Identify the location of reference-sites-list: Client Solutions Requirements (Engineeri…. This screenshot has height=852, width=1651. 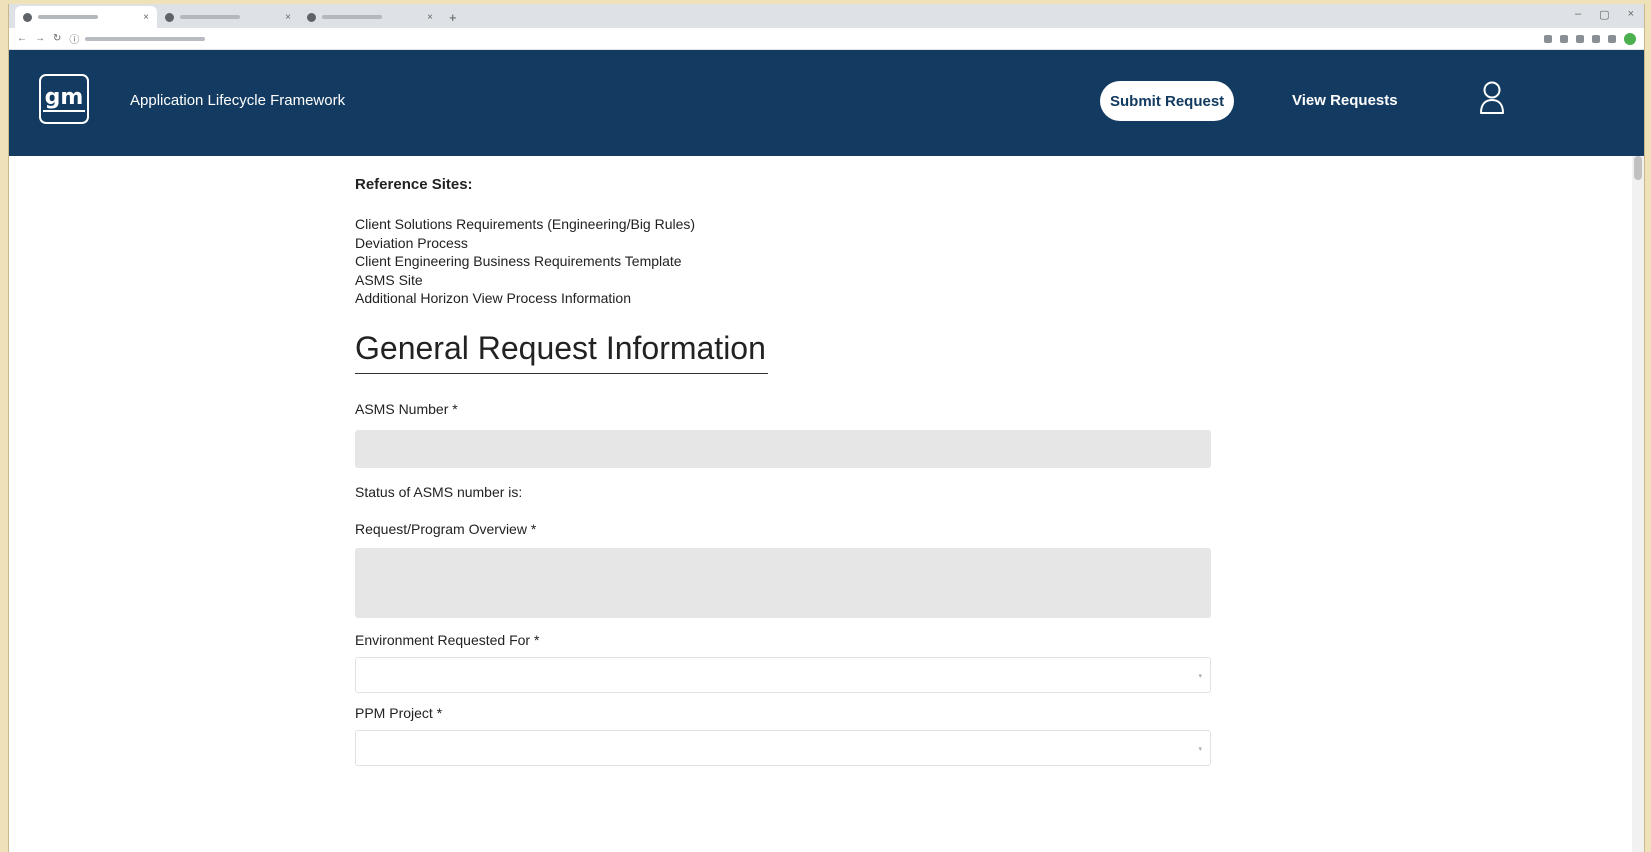
(783, 261).